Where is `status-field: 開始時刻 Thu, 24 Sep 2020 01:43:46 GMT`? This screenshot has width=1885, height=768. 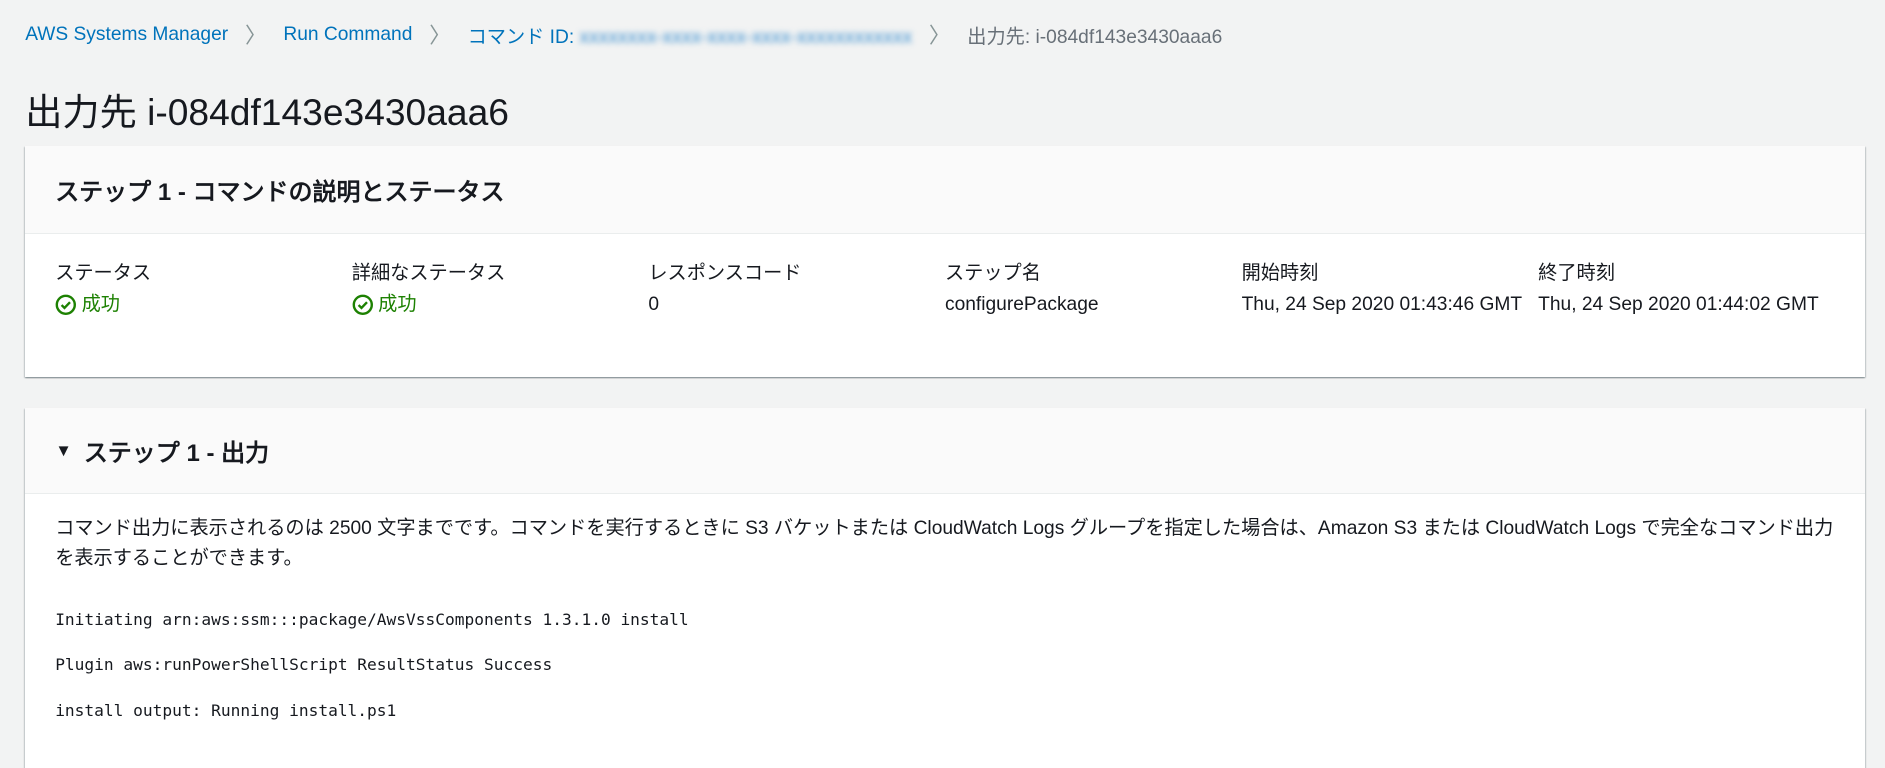
status-field: 開始時刻 Thu, 24 Sep 2020 01:43:46 GMT is located at coordinates (1390, 289).